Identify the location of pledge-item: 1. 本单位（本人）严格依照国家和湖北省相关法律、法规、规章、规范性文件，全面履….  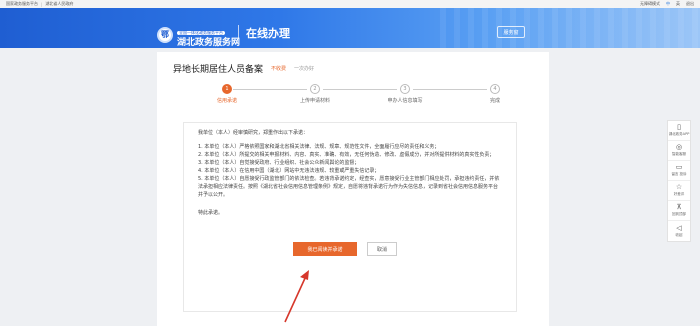
(319, 147).